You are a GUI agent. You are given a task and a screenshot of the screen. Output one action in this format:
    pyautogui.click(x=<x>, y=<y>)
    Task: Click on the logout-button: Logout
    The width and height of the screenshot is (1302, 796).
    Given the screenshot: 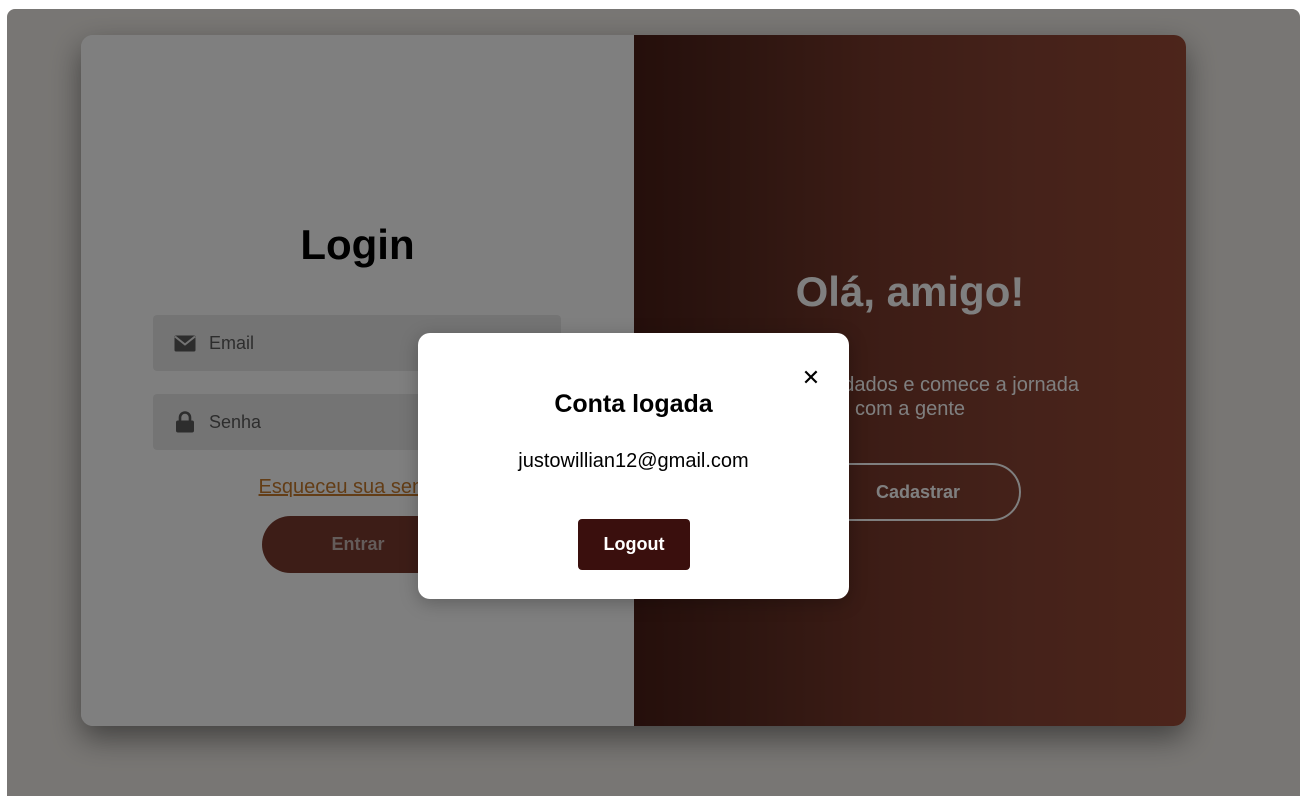 What is the action you would take?
    pyautogui.click(x=634, y=544)
    